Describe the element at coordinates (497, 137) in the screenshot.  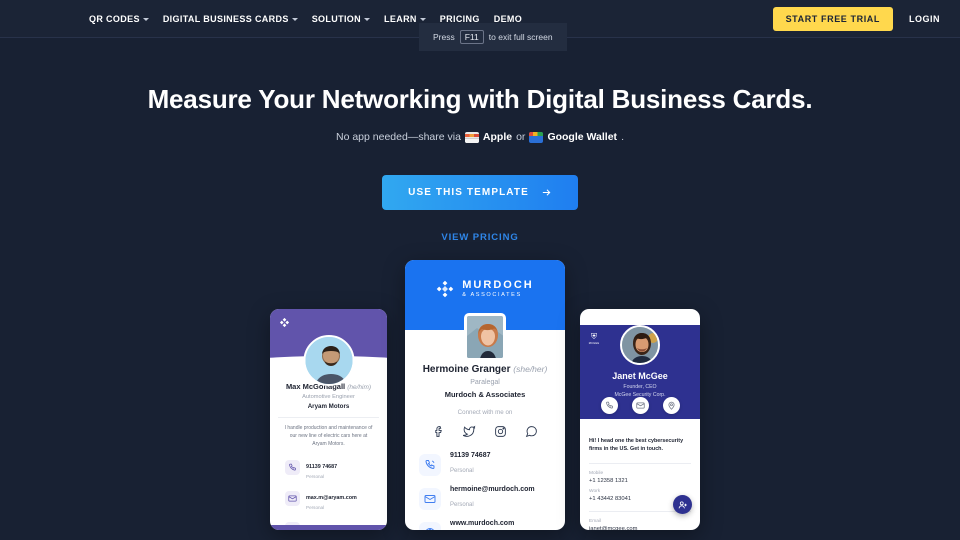
I see `apple-label: Apple` at that location.